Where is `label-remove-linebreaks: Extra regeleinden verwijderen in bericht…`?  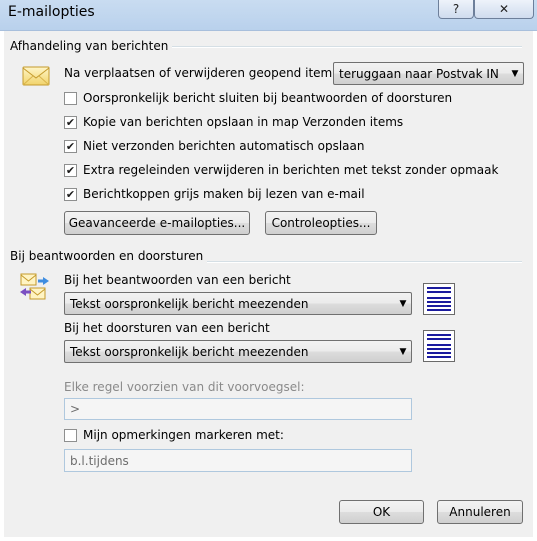
label-remove-linebreaks: Extra regeleinden verwijderen in bericht… is located at coordinates (291, 170).